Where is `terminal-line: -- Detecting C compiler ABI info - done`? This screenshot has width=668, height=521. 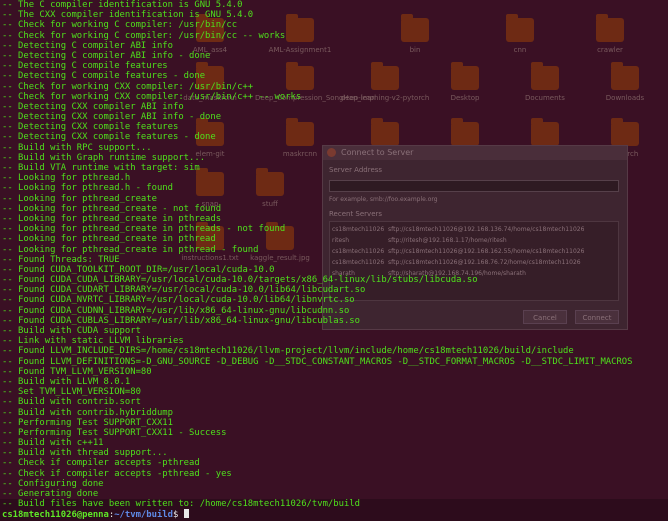 terminal-line: -- Detecting C compiler ABI info - done is located at coordinates (106, 55).